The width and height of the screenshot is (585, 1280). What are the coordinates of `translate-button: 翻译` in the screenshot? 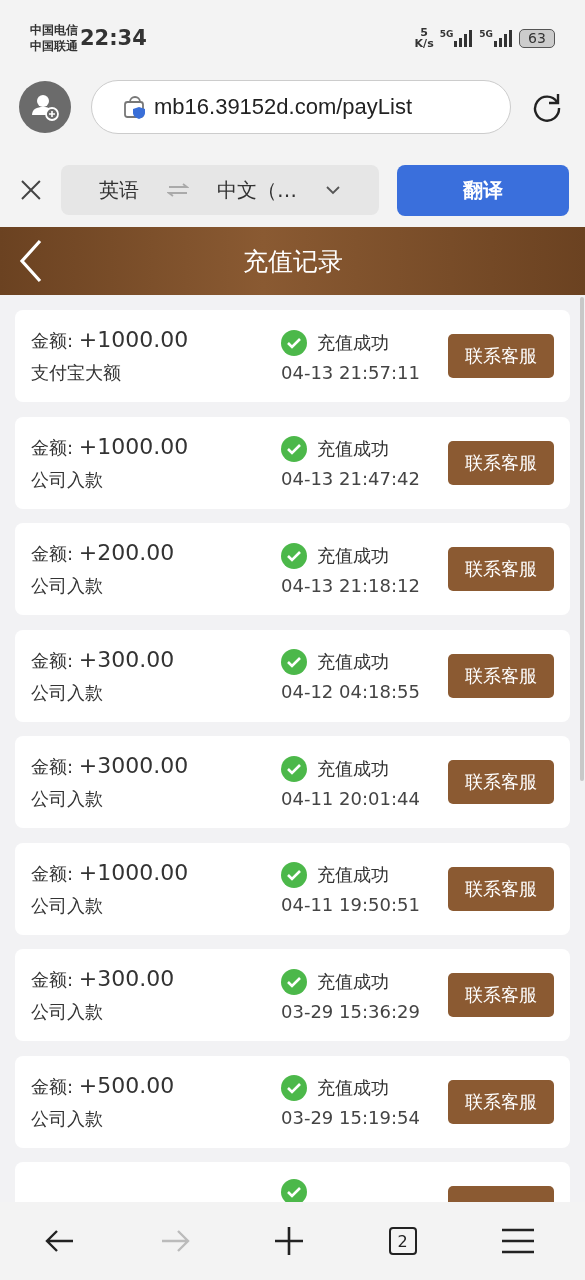 It's located at (482, 190).